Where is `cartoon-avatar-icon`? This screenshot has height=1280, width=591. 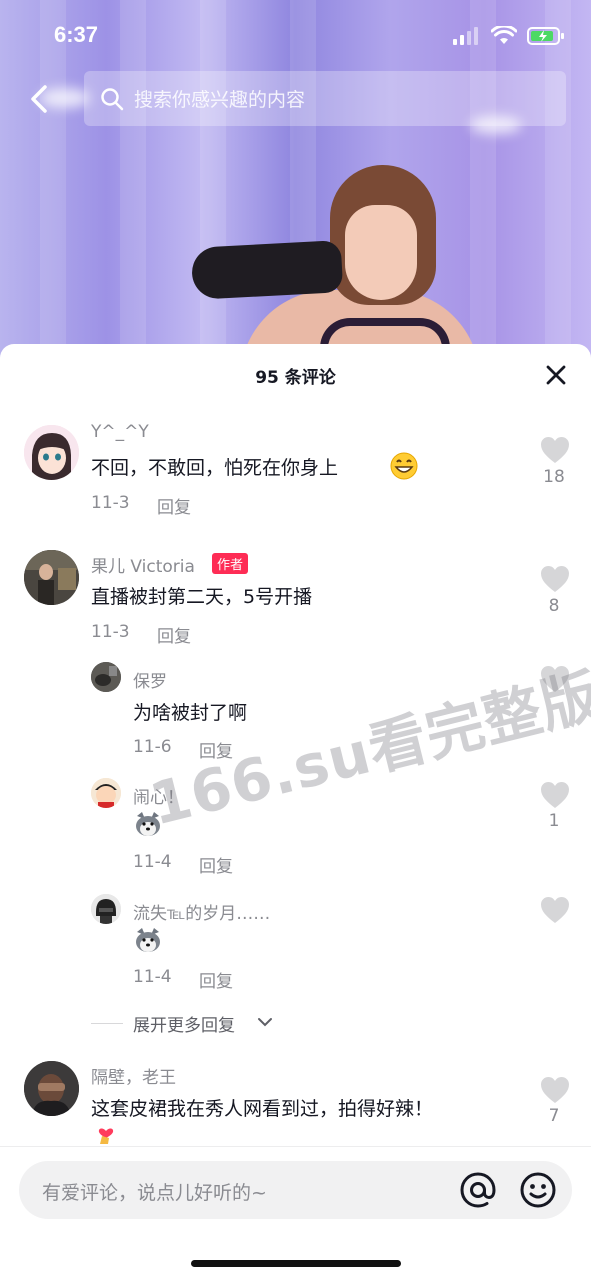
cartoon-avatar-icon is located at coordinates (106, 793).